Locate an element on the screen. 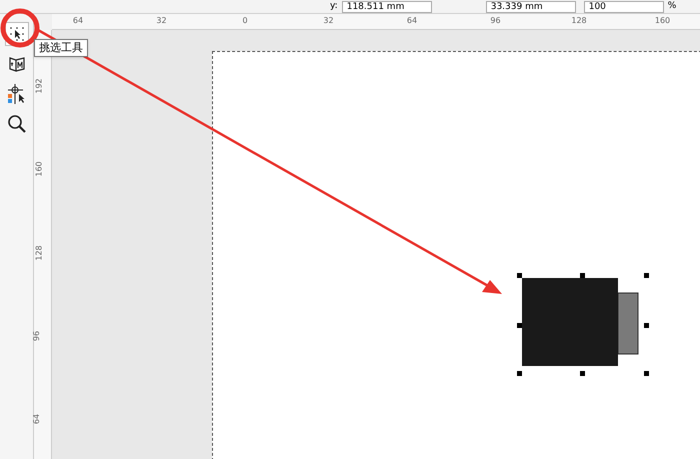 The image size is (700, 459). highlight-circle is located at coordinates (20, 28).